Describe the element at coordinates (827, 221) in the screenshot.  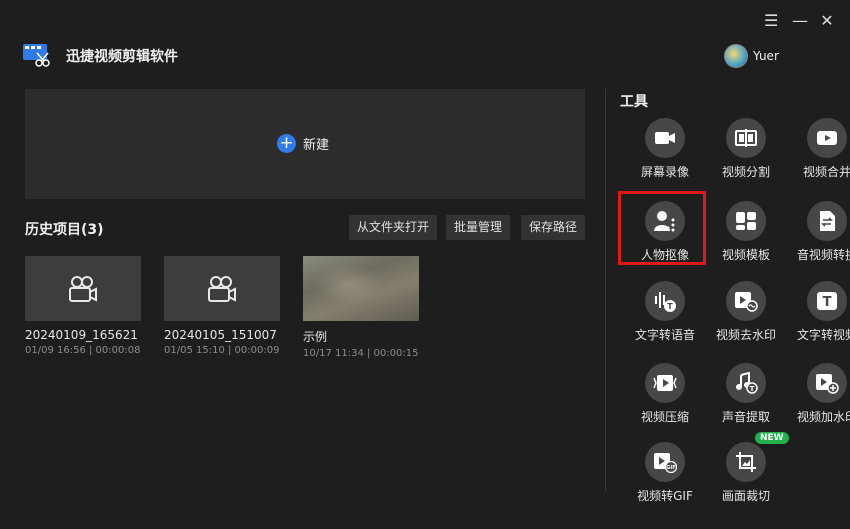
I see `convert-icon` at that location.